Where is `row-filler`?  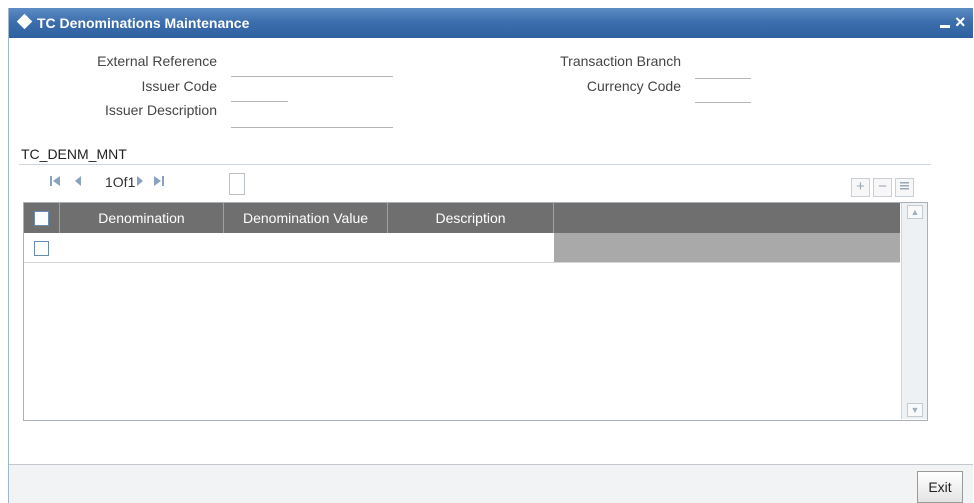 row-filler is located at coordinates (727, 247).